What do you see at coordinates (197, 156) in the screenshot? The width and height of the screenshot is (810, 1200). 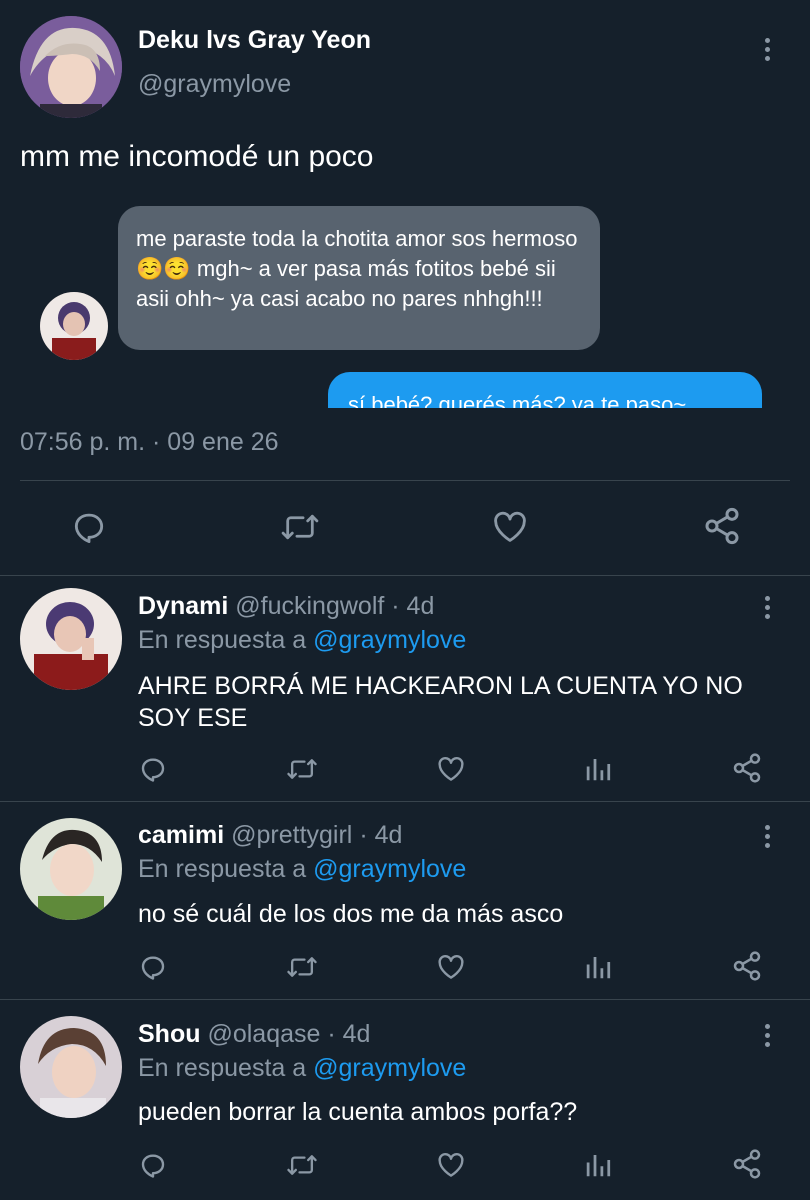 I see `tweet-text: mm me incomodé un poco` at bounding box center [197, 156].